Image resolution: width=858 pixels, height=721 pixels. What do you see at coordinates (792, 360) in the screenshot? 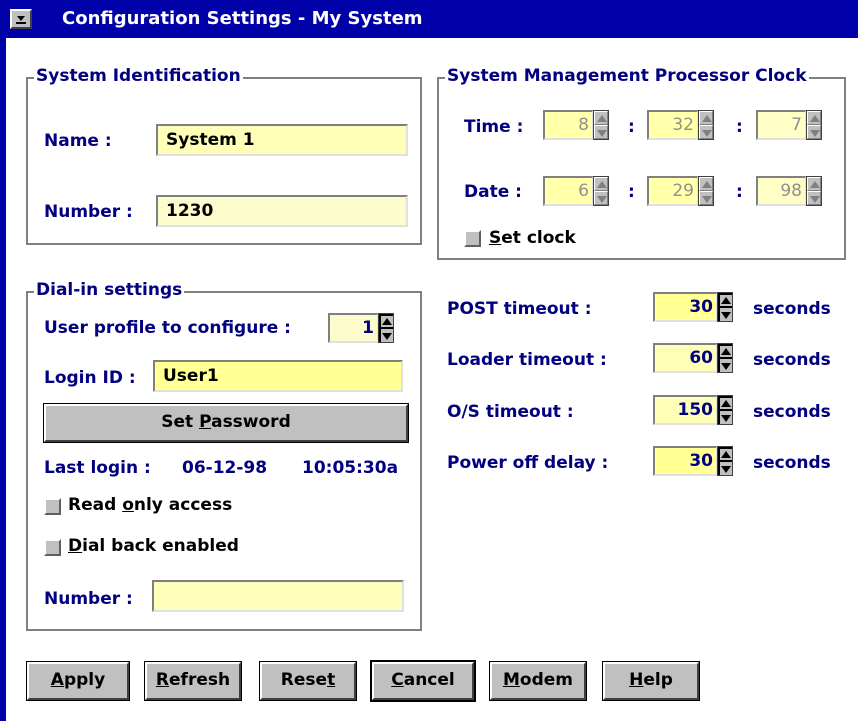
I see `loader-timeout-unit: seconds` at bounding box center [792, 360].